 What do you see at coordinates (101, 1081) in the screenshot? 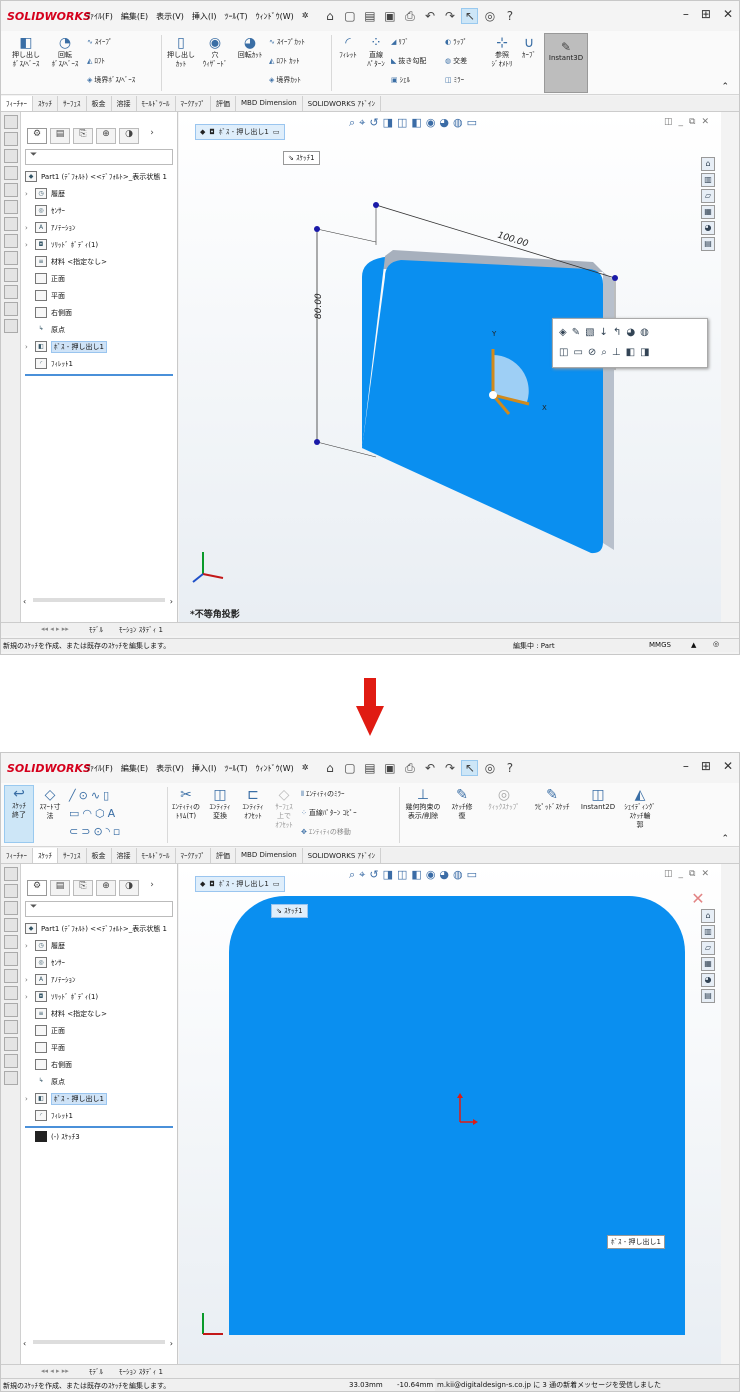
I see `tree-item-origin: ↳ 原点` at bounding box center [101, 1081].